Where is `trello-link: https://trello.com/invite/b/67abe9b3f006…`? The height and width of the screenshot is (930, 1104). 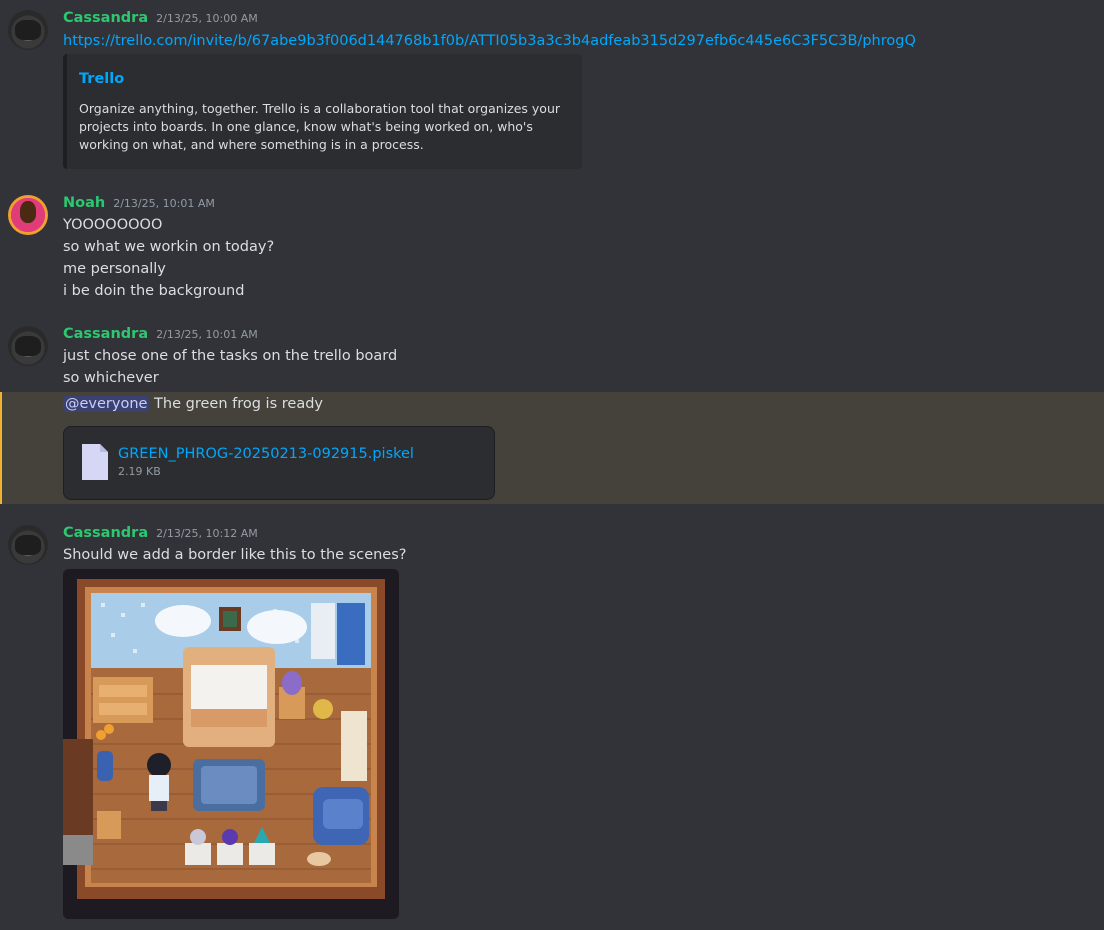
trello-link: https://trello.com/invite/b/67abe9b3f006… is located at coordinates (489, 41).